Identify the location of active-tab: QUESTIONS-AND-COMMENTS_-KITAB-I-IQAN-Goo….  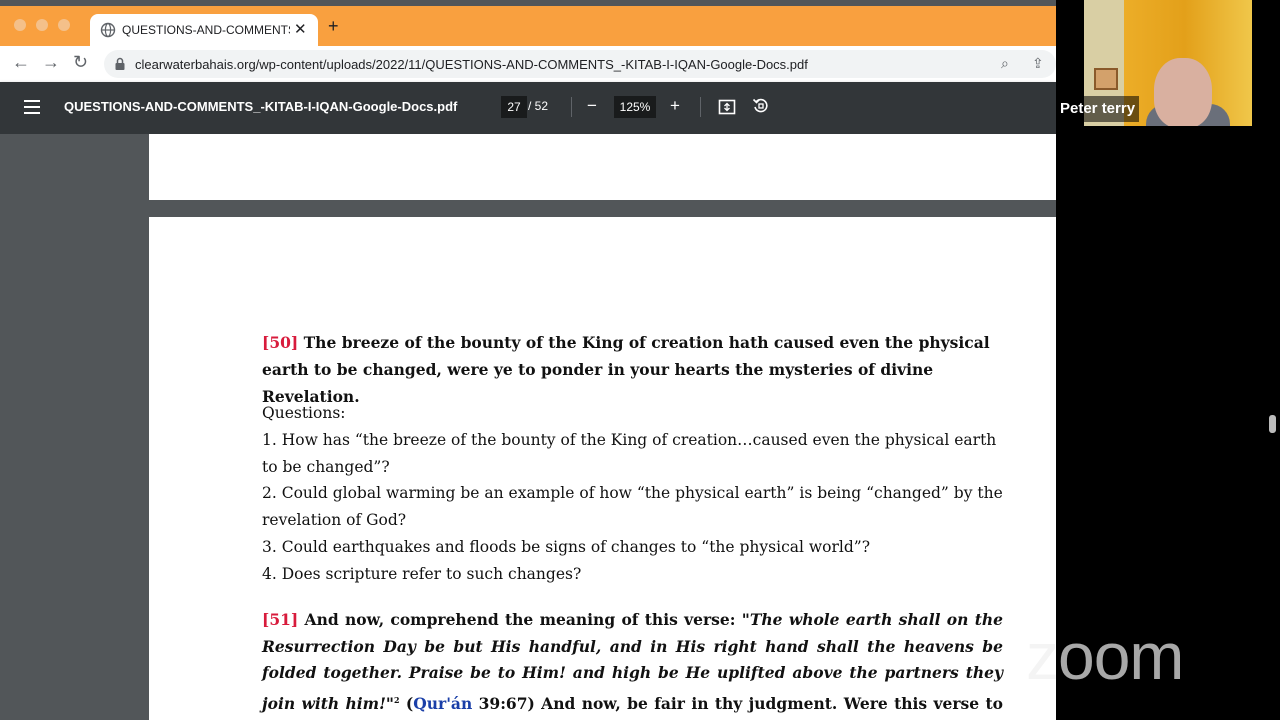
(204, 30).